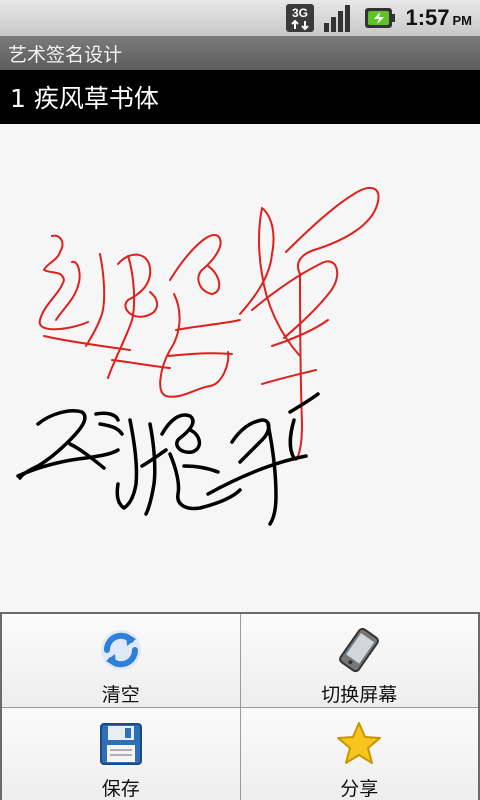 Image resolution: width=480 pixels, height=800 pixels. Describe the element at coordinates (300, 13) in the screenshot. I see `svg-text: 3G` at that location.